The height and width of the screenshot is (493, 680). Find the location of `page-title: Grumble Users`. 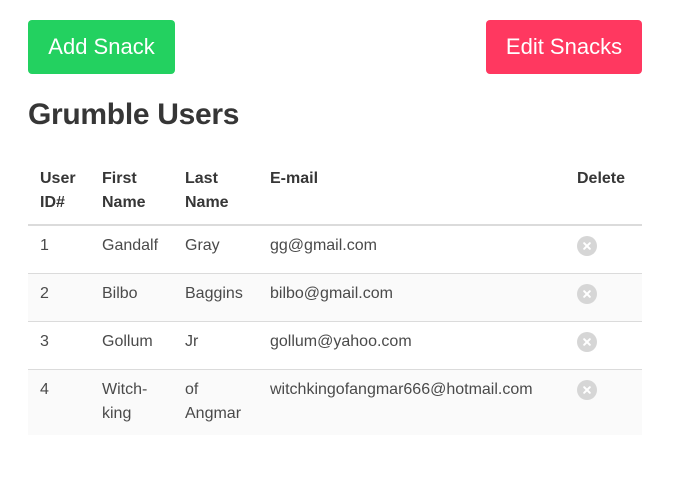

page-title: Grumble Users is located at coordinates (134, 114).